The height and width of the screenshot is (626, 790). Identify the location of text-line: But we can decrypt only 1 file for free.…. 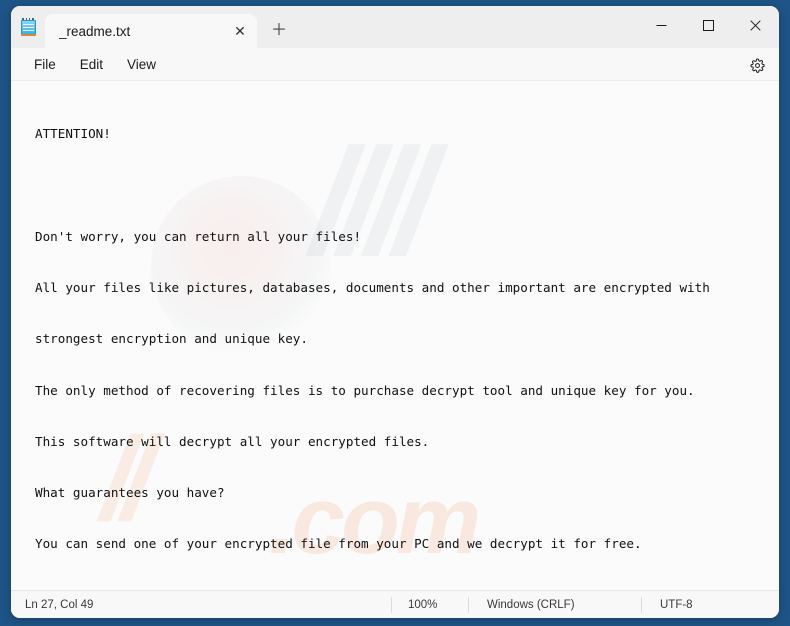
(407, 588).